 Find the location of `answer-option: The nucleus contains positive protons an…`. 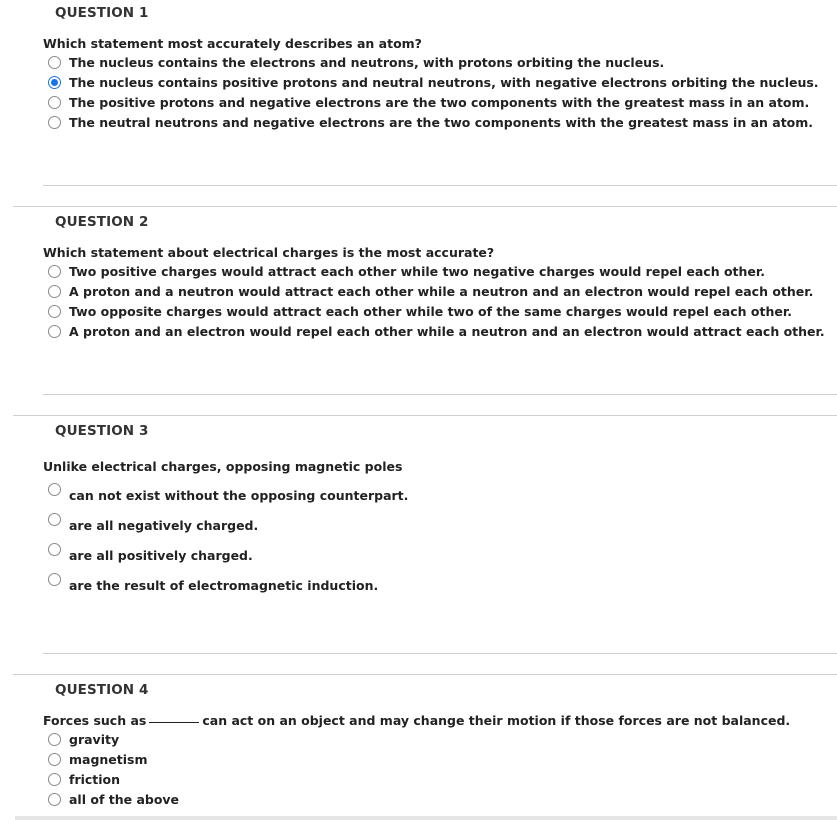

answer-option: The nucleus contains positive protons an… is located at coordinates (433, 82).